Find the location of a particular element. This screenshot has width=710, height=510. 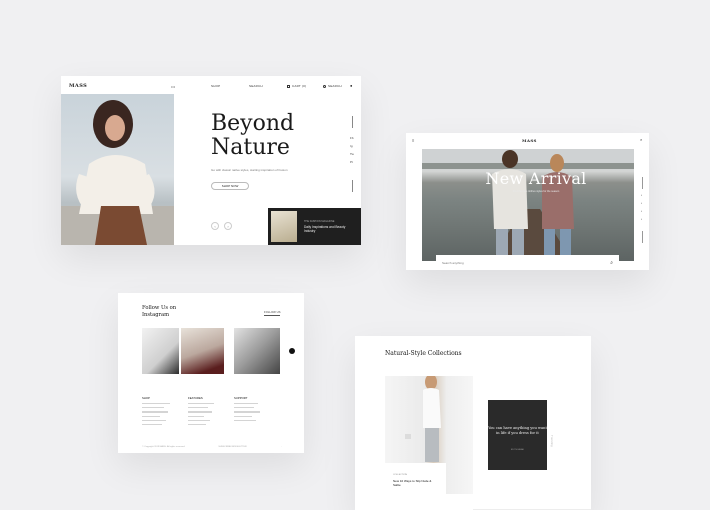

woman-illustration is located at coordinates (117, 172).